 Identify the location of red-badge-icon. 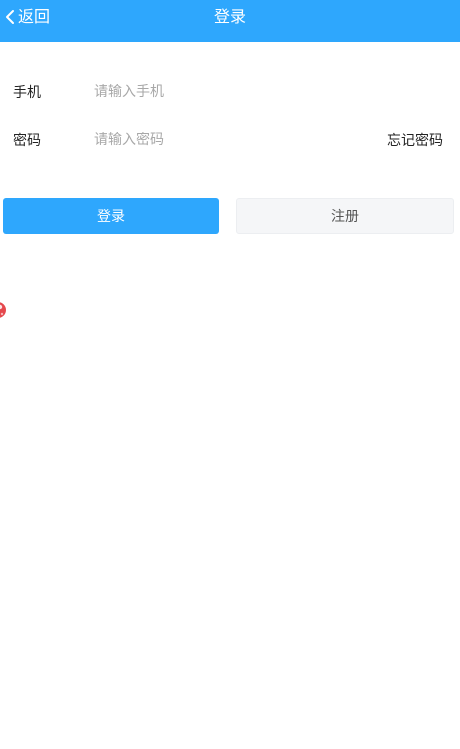
(4, 314).